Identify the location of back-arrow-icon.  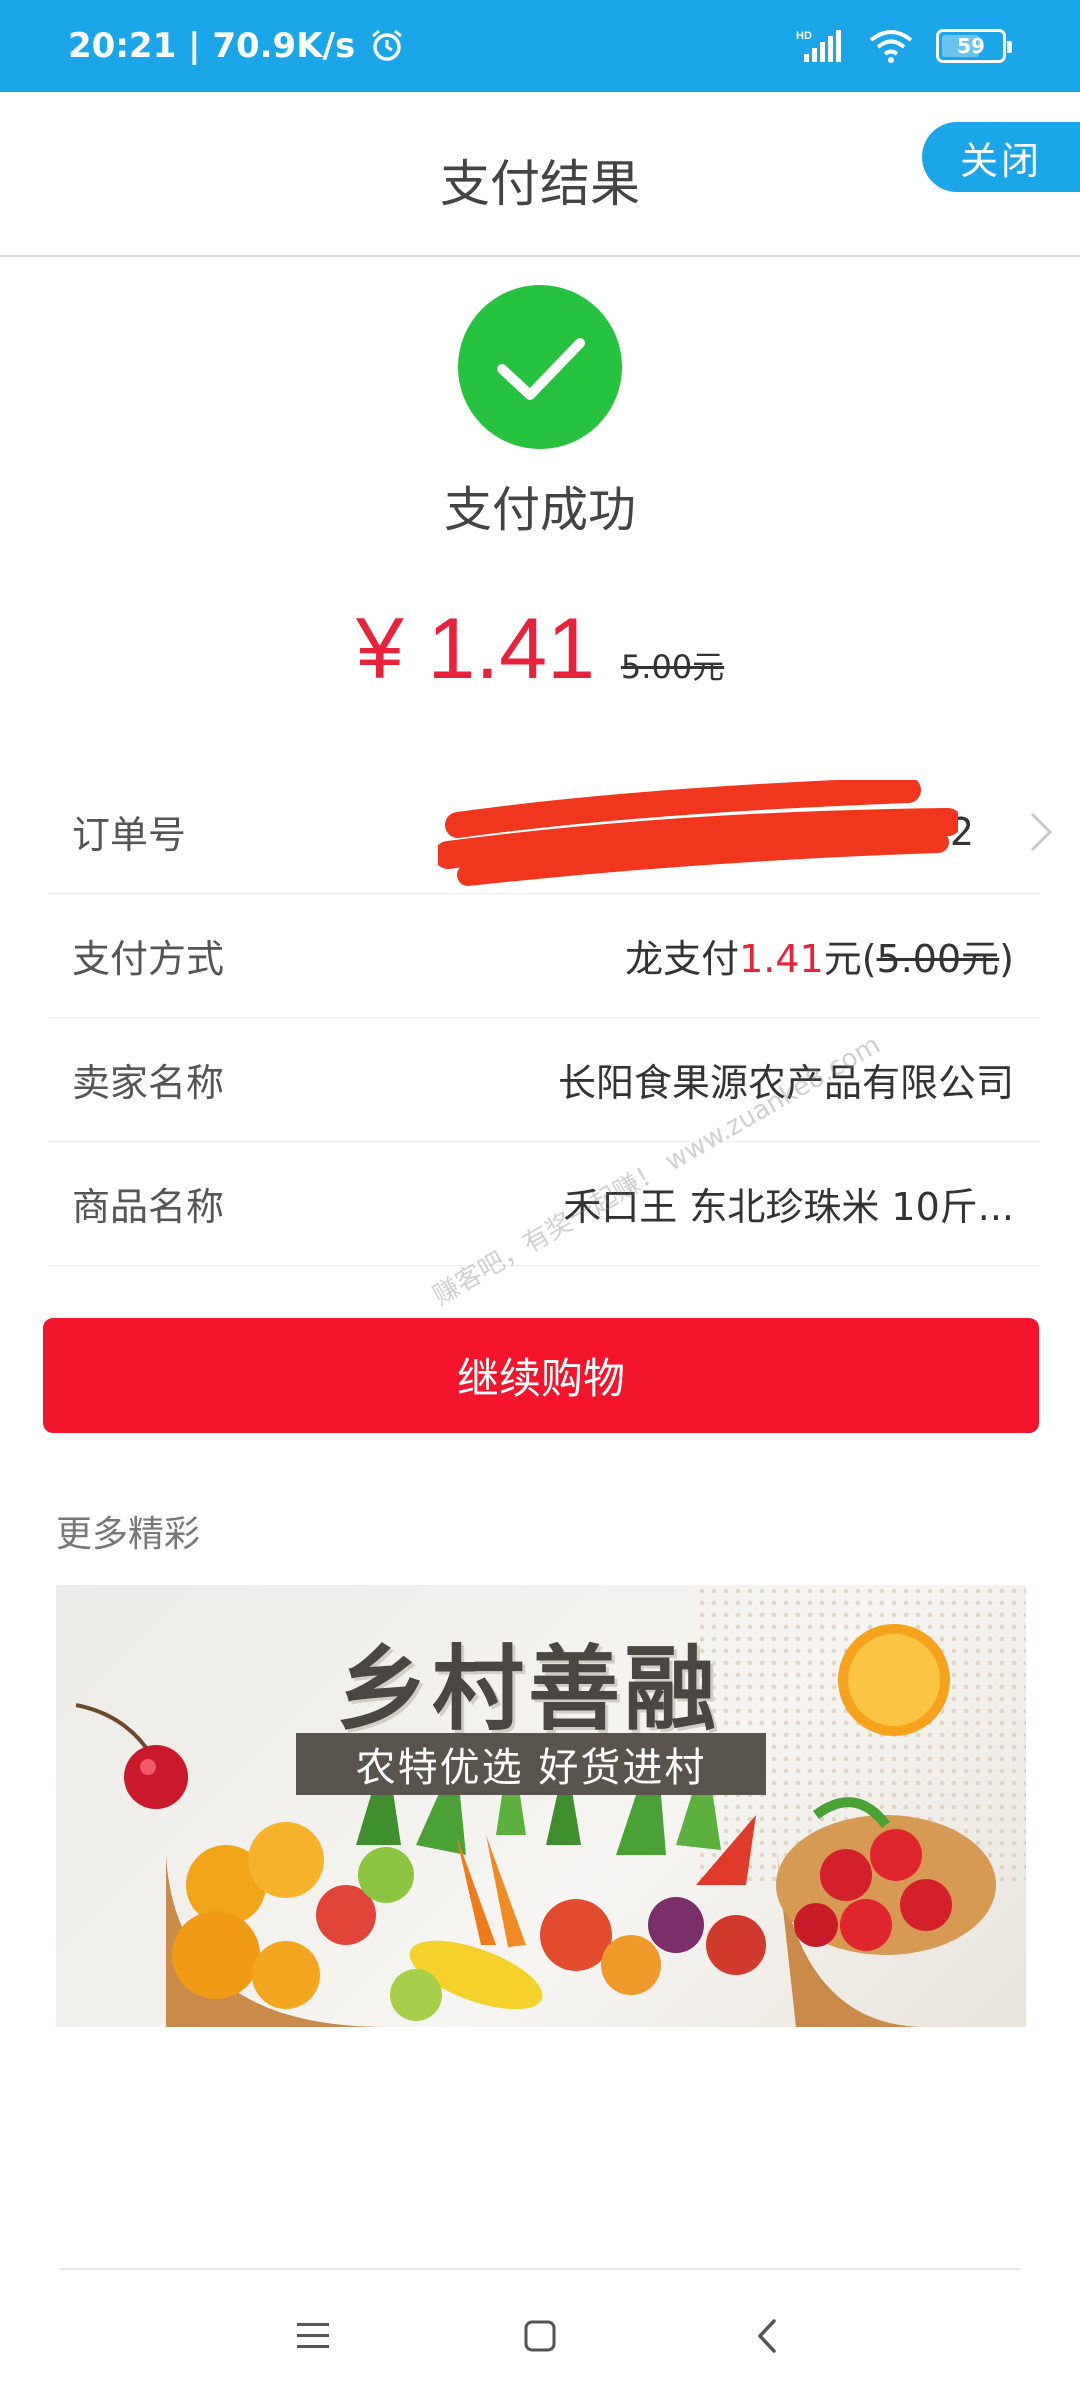
(766, 2336).